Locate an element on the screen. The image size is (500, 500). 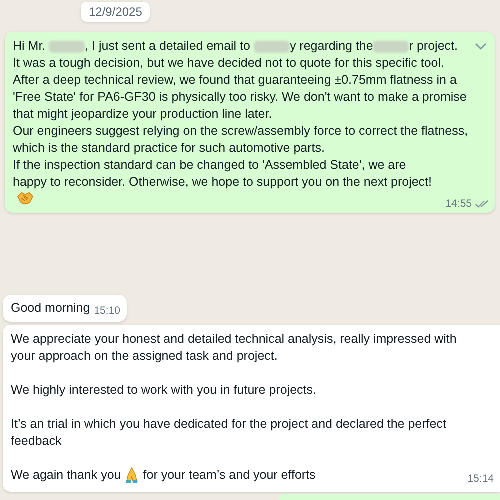
message-text: We again thank you is located at coordinates (66, 475).